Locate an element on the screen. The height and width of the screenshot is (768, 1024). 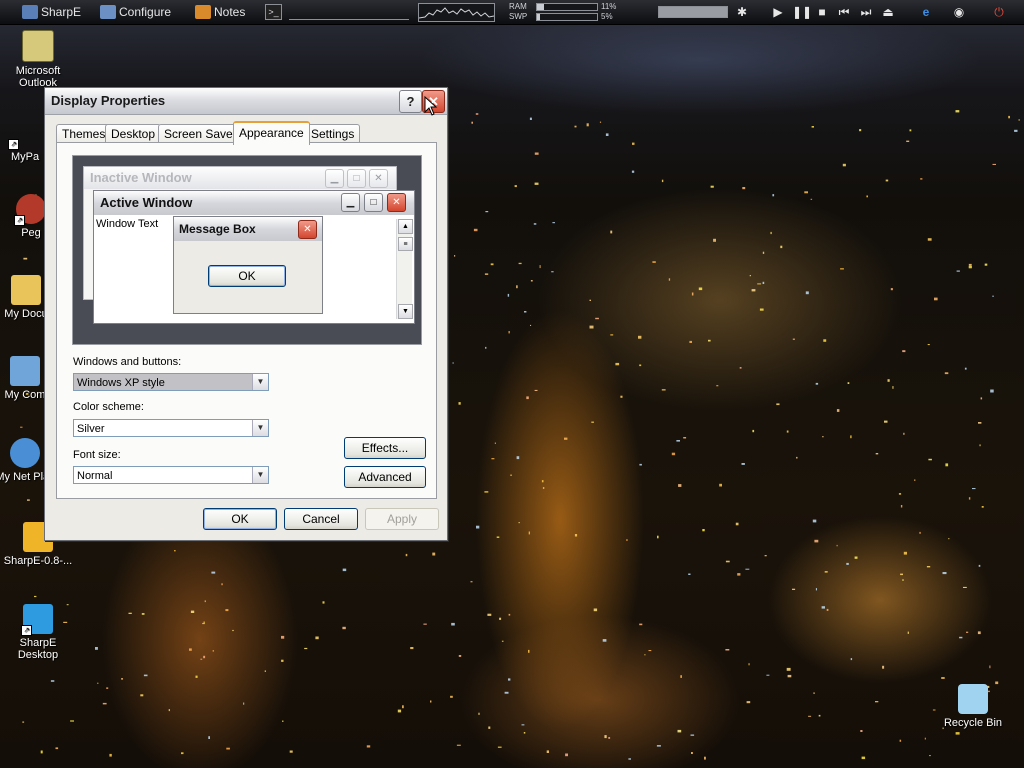
desktop-icon-label: Peg is located at coordinates (31, 233).